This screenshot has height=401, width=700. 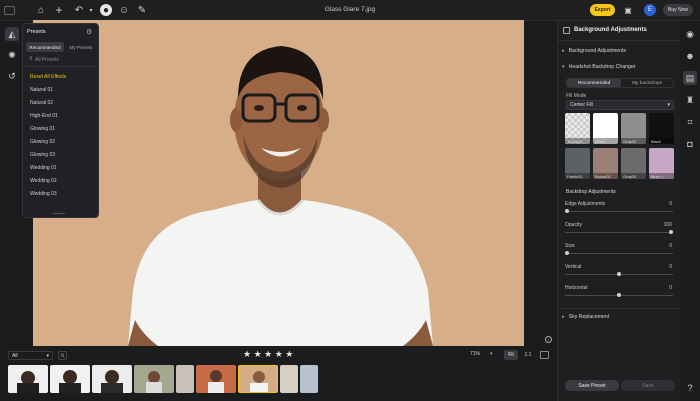 What do you see at coordinates (661, 163) in the screenshot?
I see `backdrop-tile: More >` at bounding box center [661, 163].